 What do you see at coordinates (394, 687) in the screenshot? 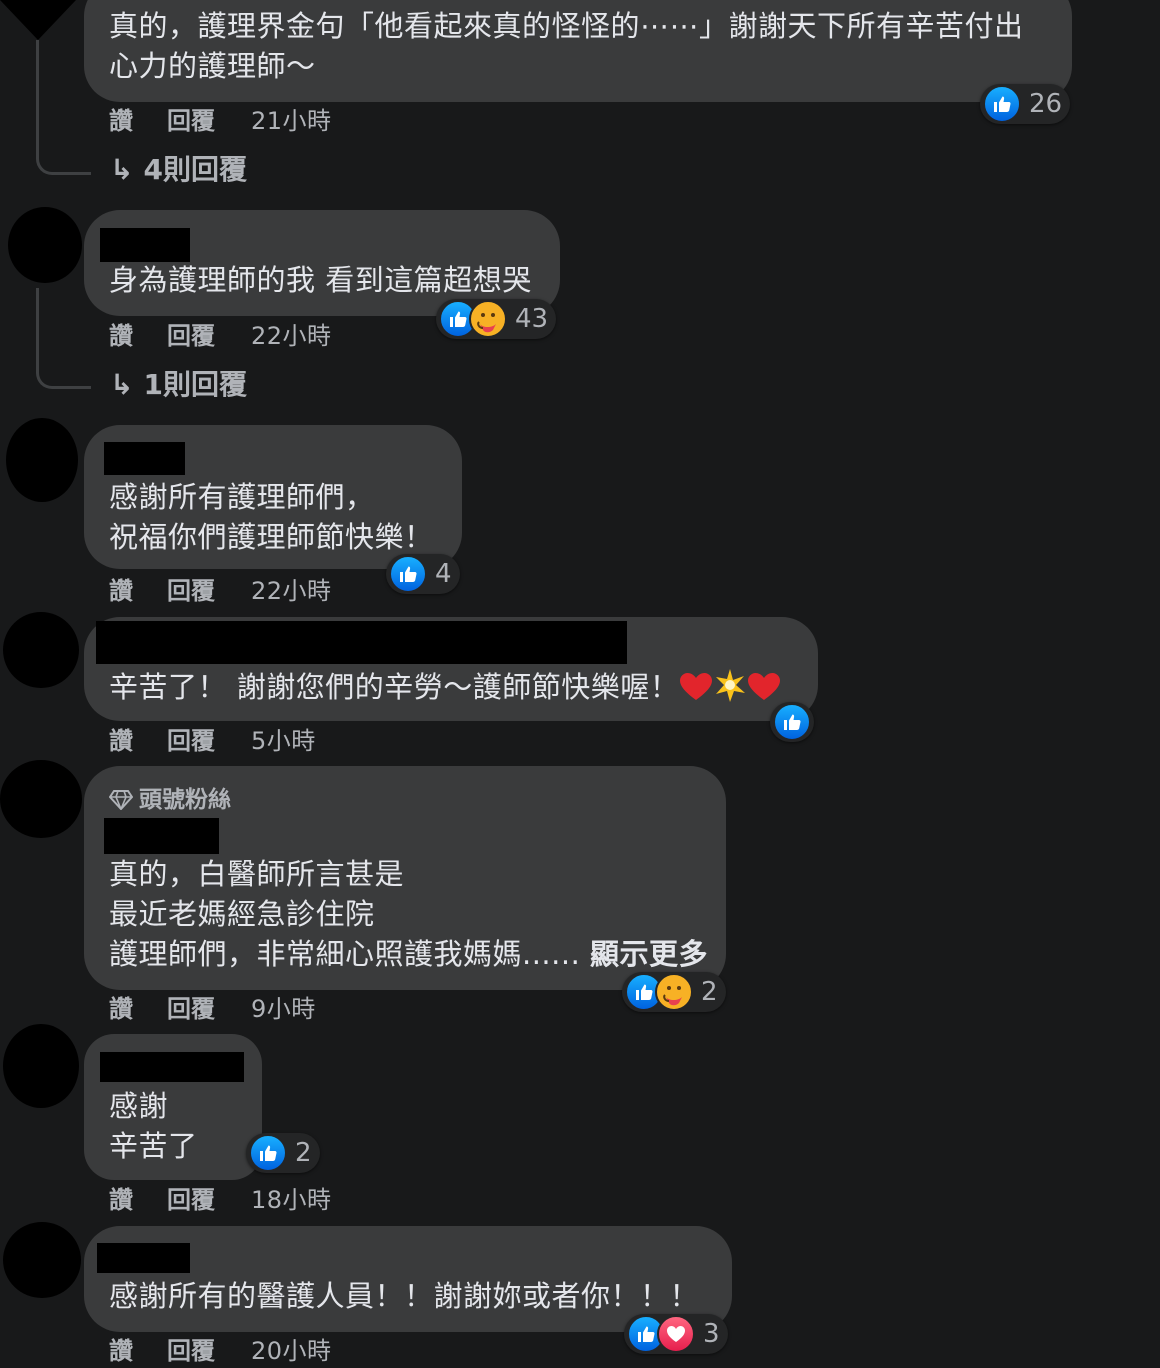
I see `comment-text: 辛苦了！ 謝謝您們的辛勞～護師節快樂喔！` at bounding box center [394, 687].